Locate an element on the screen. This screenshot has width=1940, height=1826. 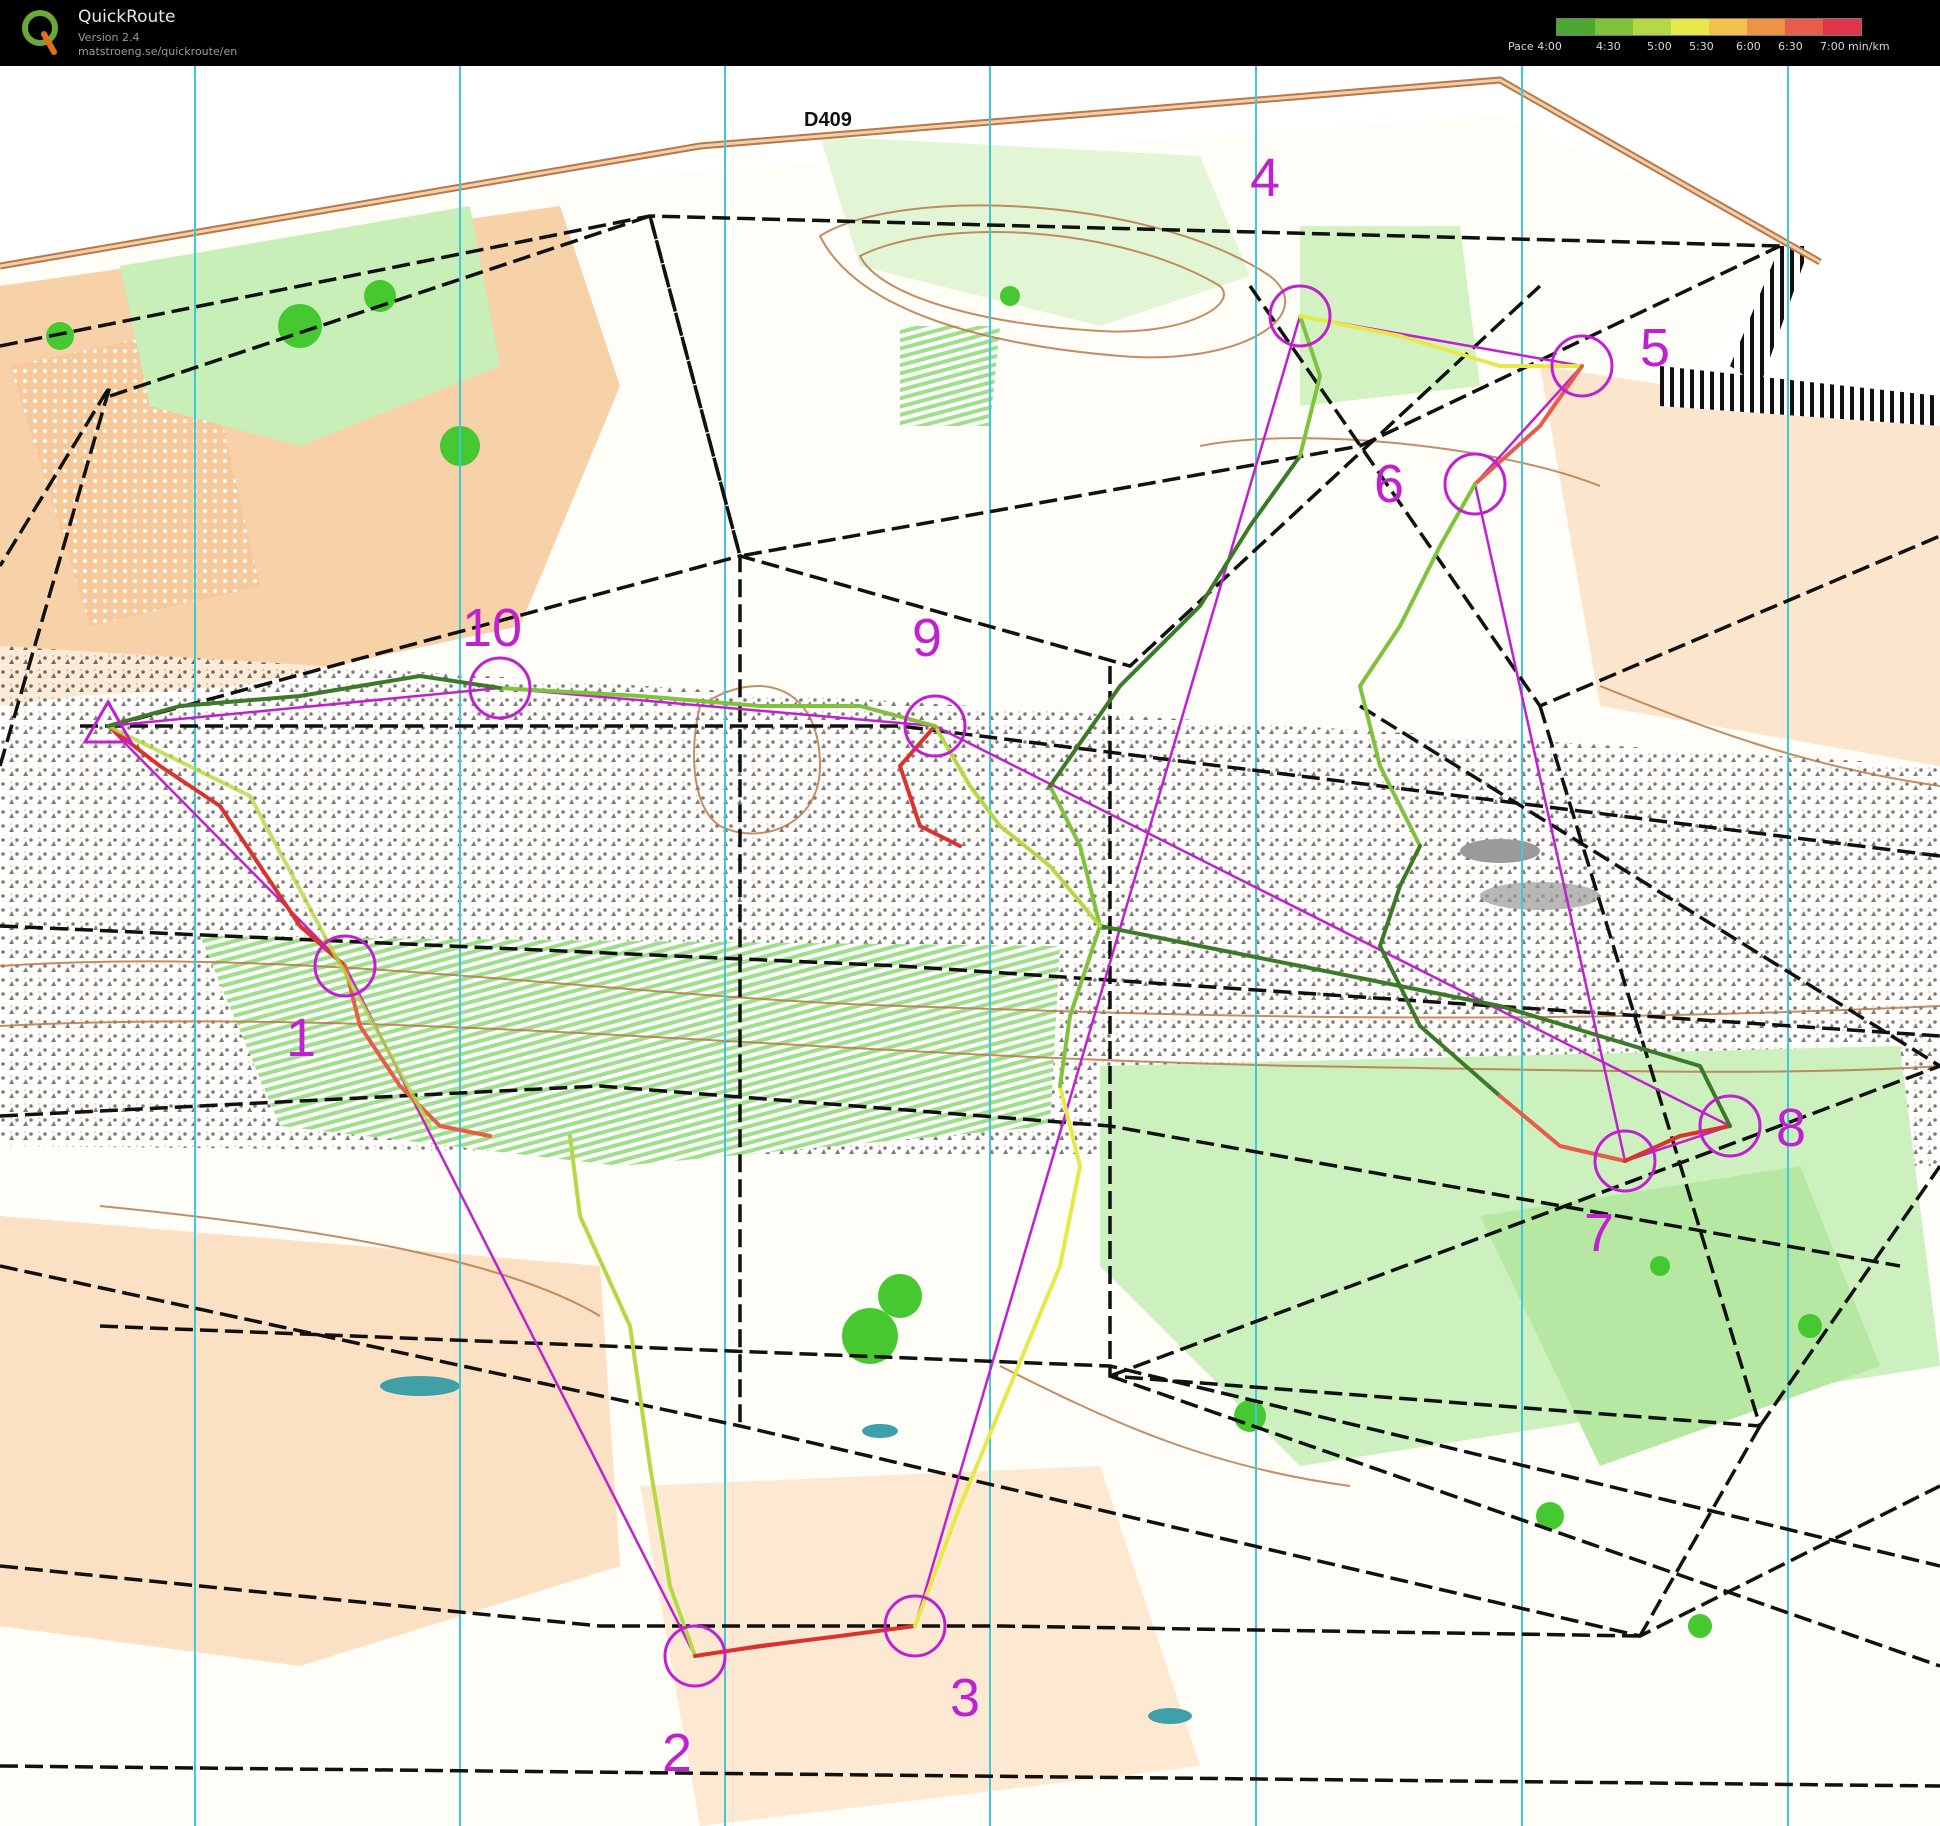
pace-label: 5:00 is located at coordinates (1659, 46).